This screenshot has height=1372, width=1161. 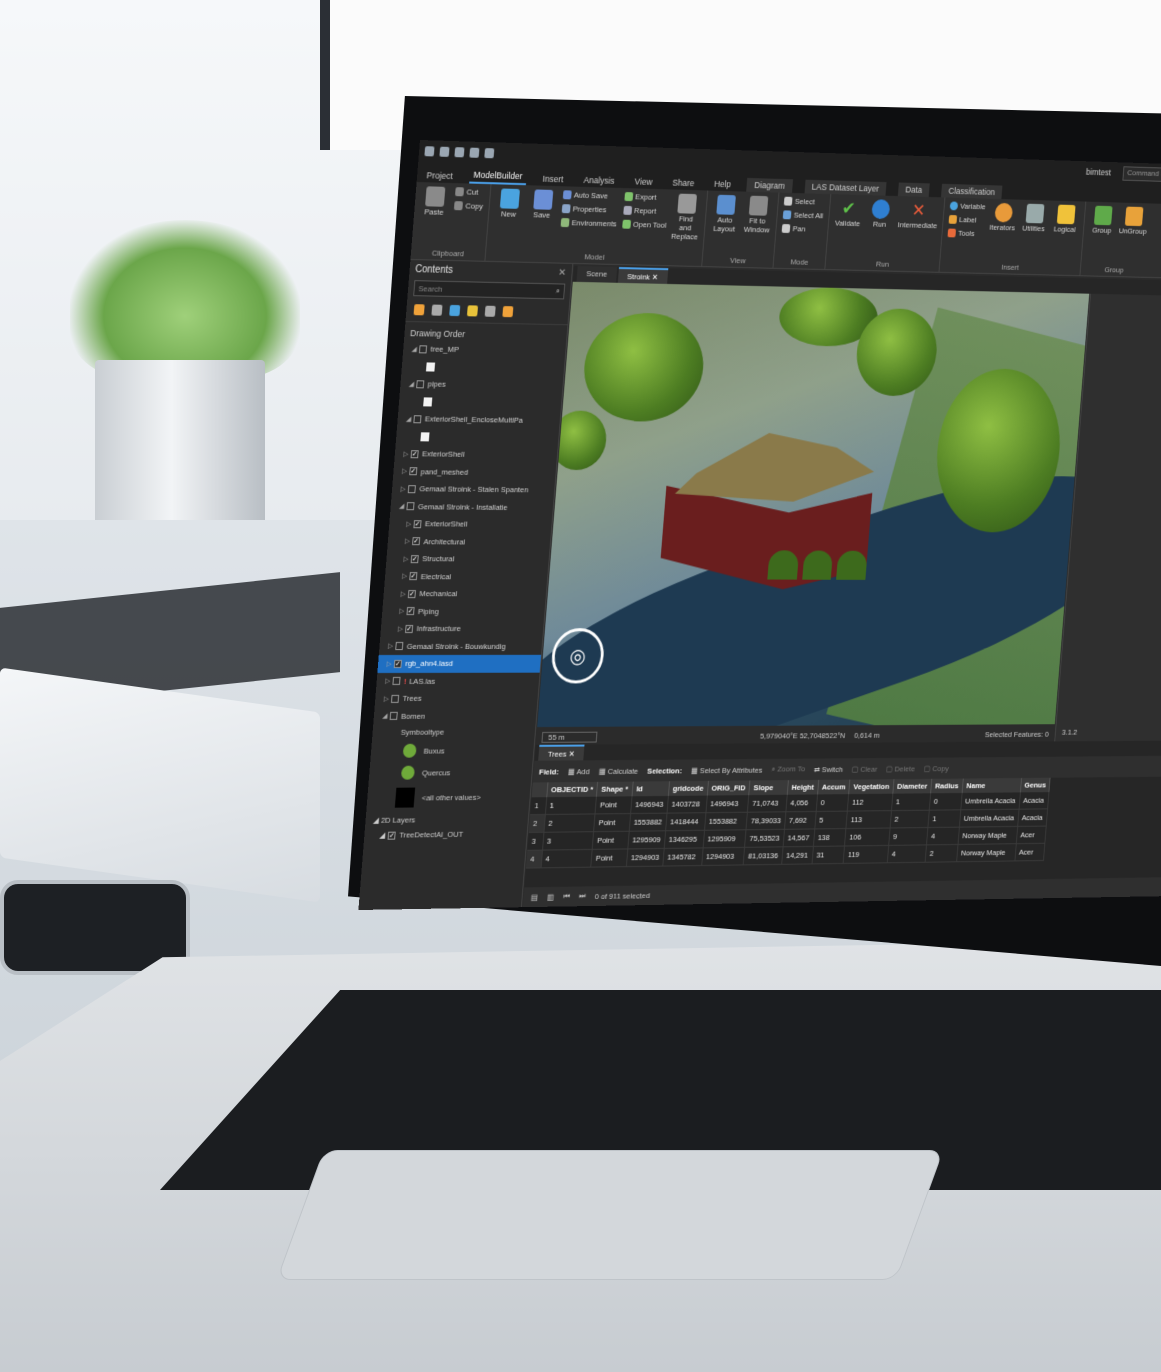 What do you see at coordinates (726, 821) in the screenshot?
I see `table-cell: 1553882` at bounding box center [726, 821].